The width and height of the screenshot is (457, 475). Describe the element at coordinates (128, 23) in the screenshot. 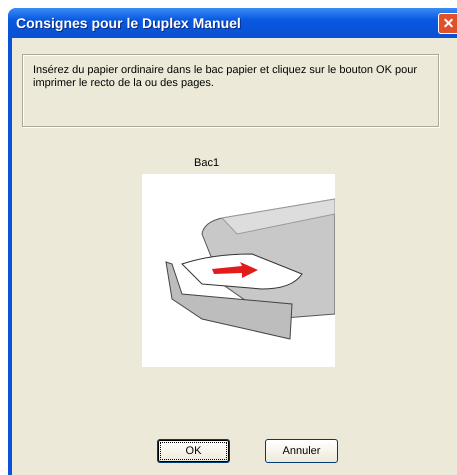

I see `window-title: Consignes pour le Duplex Manuel` at that location.